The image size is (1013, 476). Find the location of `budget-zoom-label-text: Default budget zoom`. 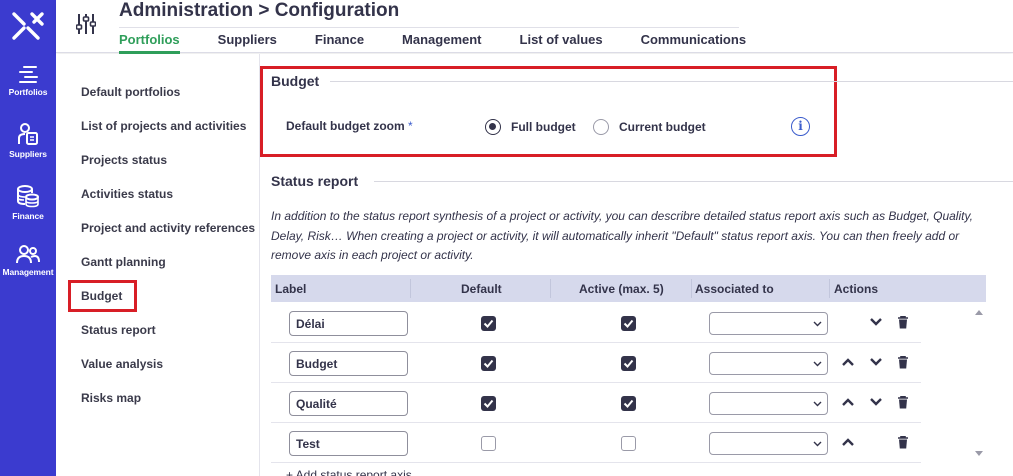

budget-zoom-label-text: Default budget zoom is located at coordinates (345, 126).